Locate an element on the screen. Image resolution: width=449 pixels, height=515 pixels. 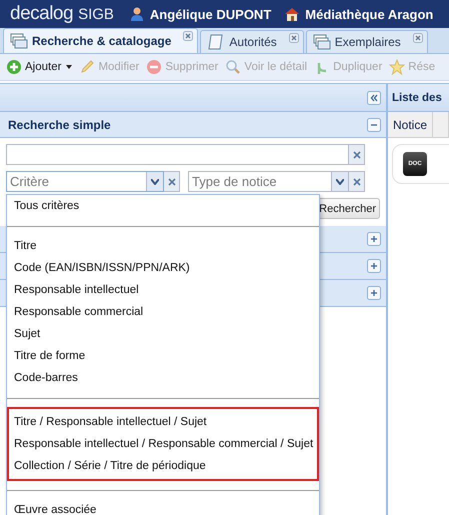
menu-item: Titre is located at coordinates (163, 246).